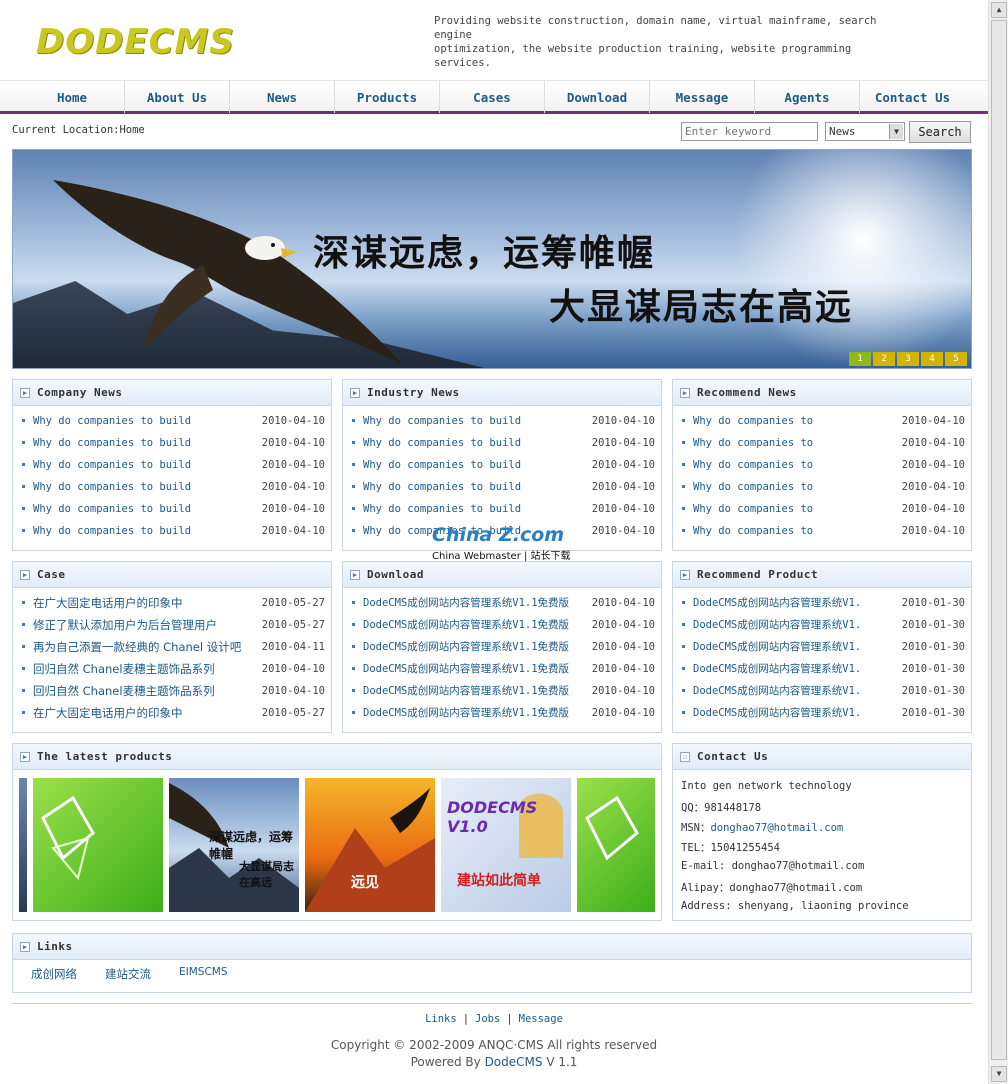 This screenshot has height=1084, width=1008. I want to click on list-item: 修正了默认添加用户为后台管理用户 2010-05-27, so click(172, 625).